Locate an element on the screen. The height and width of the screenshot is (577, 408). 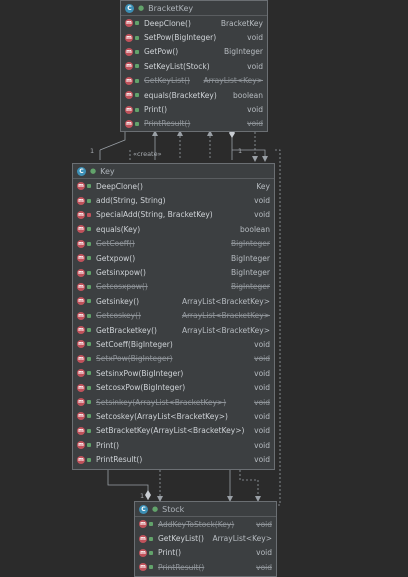
method-row: m DeepClone() BracketKey is located at coordinates (194, 23).